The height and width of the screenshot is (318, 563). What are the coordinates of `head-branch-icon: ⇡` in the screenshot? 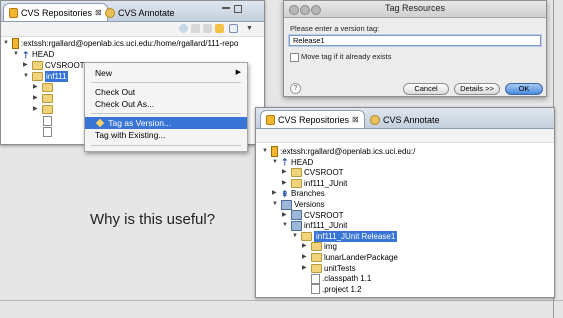 It's located at (285, 162).